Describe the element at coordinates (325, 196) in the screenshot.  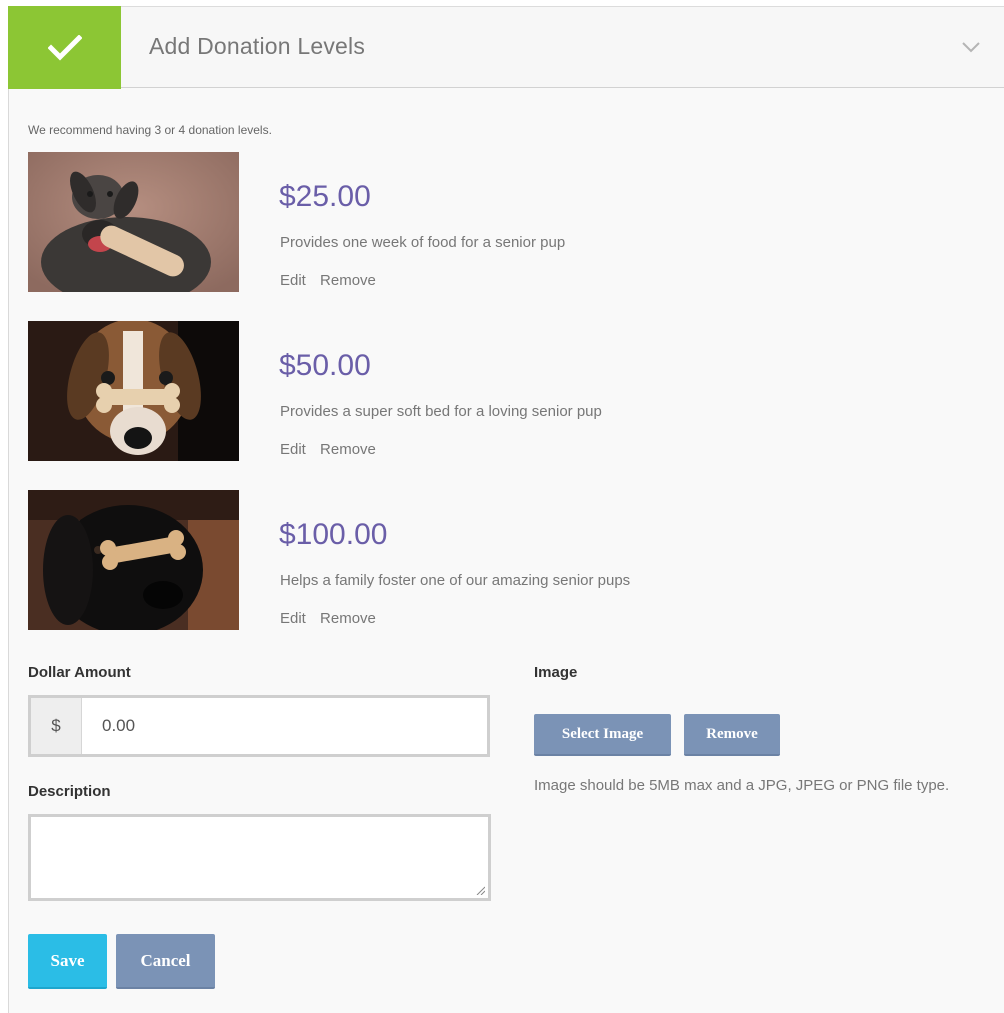
I see `level-amount: $25.00` at that location.